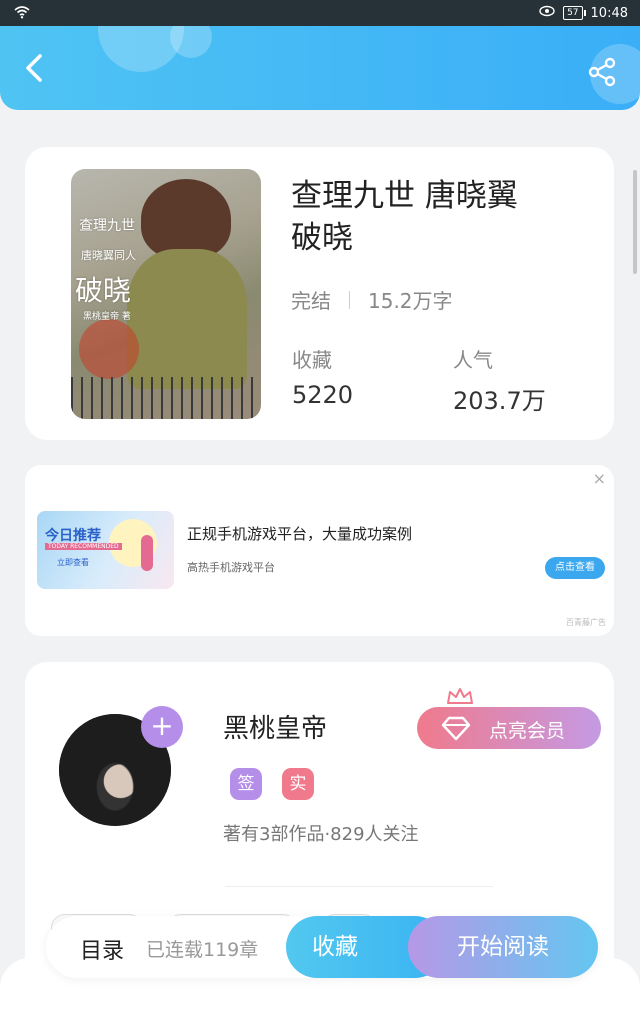 This screenshot has width=640, height=1024. What do you see at coordinates (575, 13) in the screenshot?
I see `battery-icon: 57` at bounding box center [575, 13].